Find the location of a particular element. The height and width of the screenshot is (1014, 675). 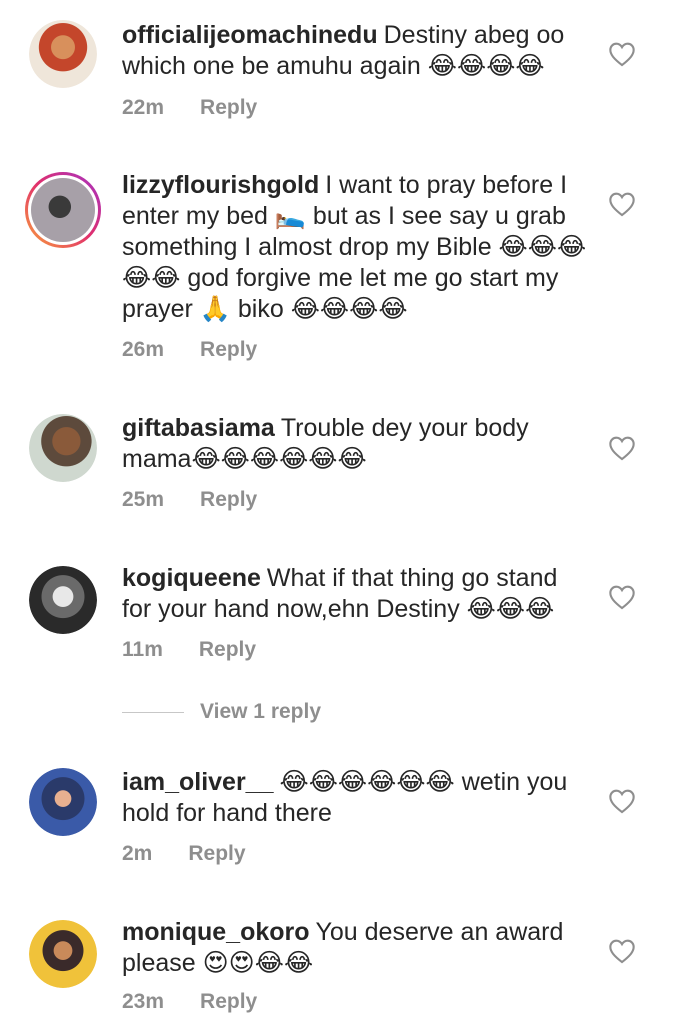

comment-time: 2m is located at coordinates (137, 853).